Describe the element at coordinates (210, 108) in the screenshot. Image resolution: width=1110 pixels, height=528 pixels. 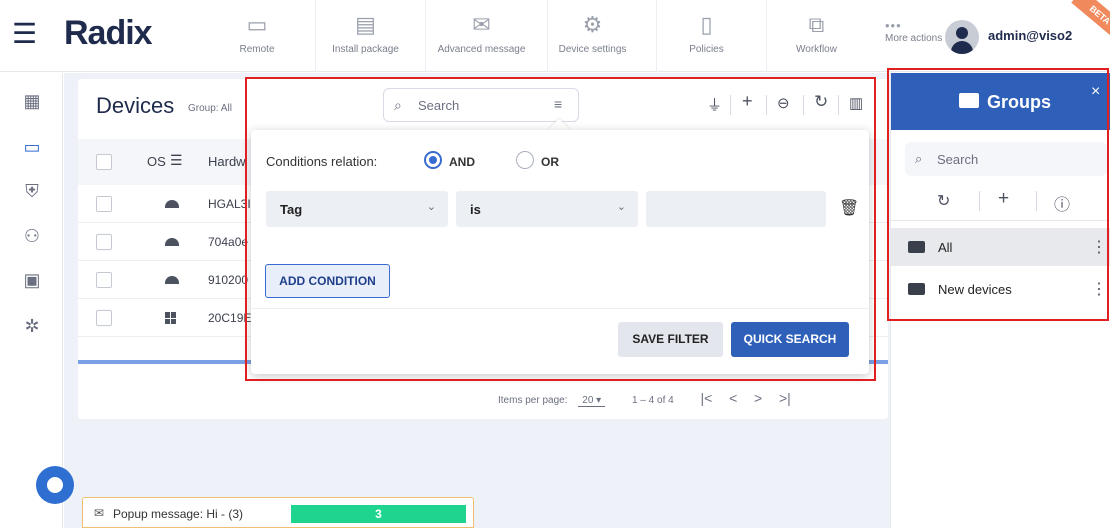
I see `group-label: Group: All` at that location.